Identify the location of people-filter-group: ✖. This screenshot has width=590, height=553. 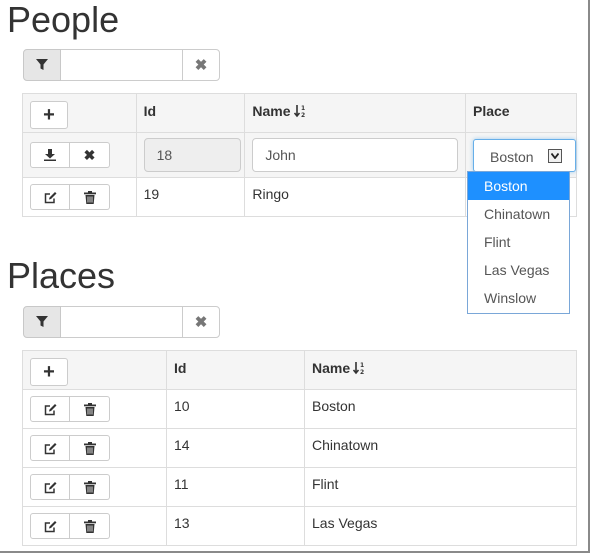
(121, 65).